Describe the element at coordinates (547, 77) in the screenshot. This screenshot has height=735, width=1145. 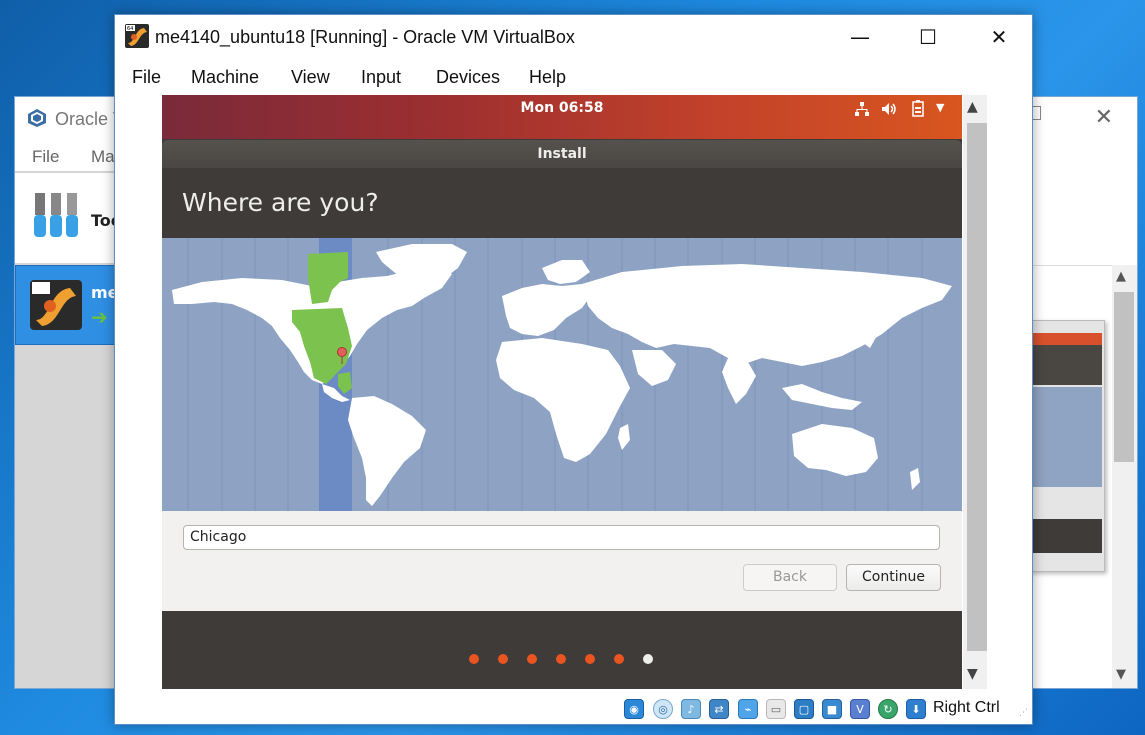
I see `menu-help: Help` at that location.